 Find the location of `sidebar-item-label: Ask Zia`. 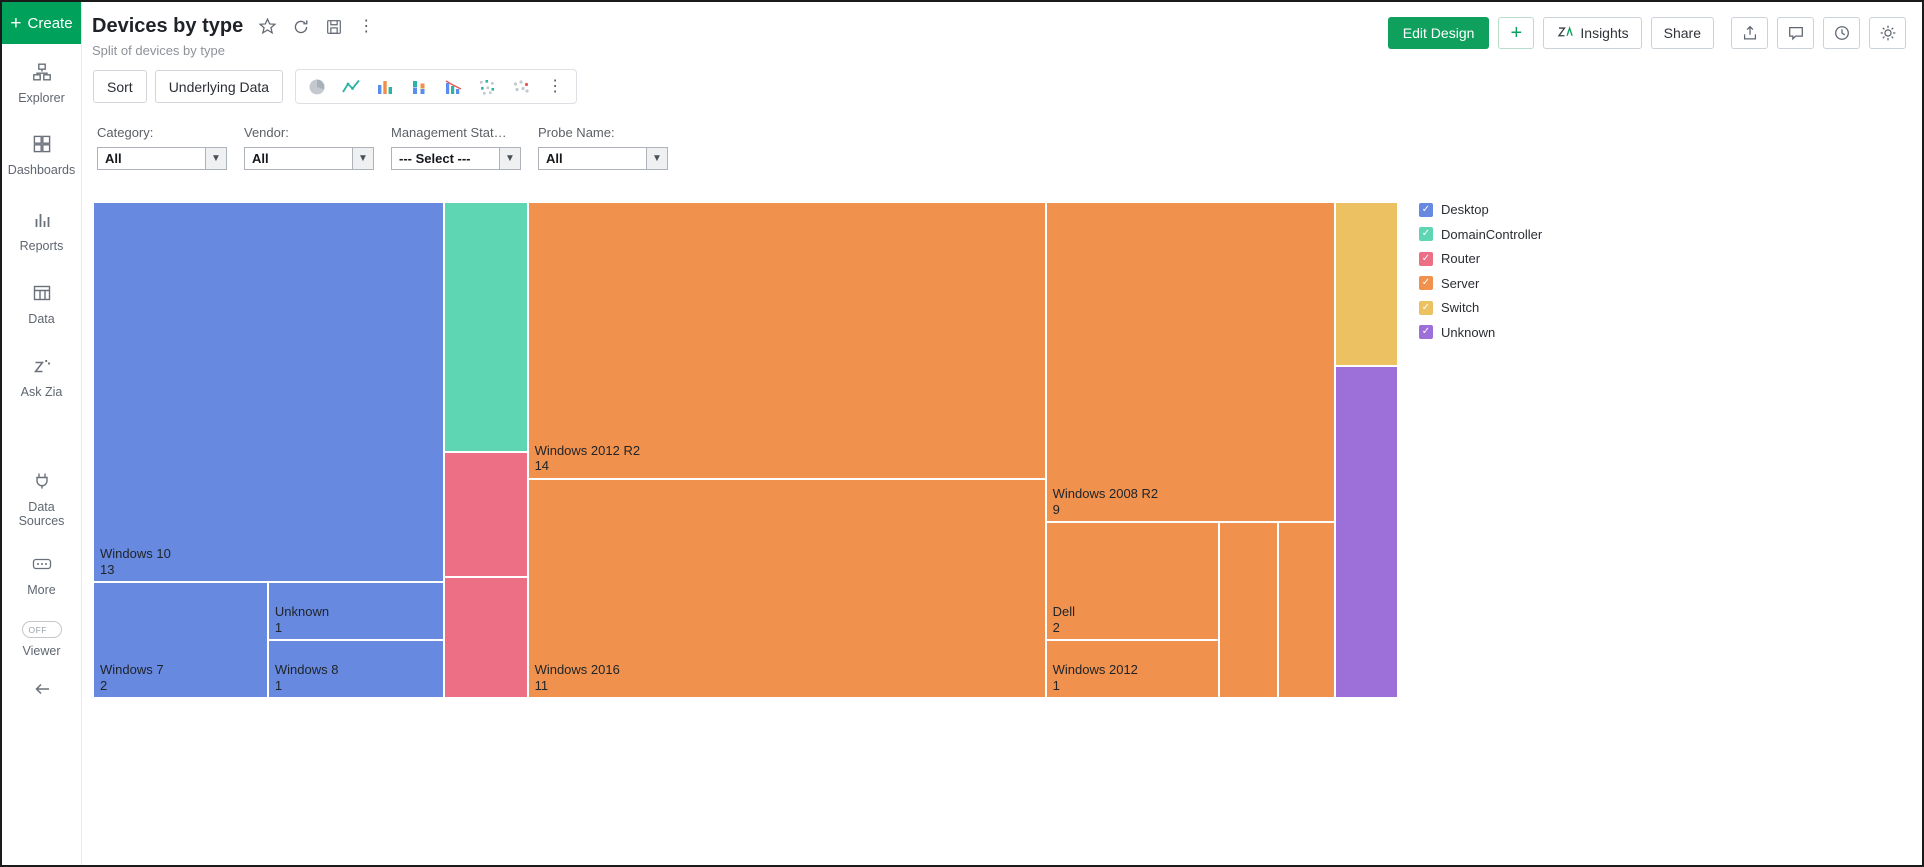

sidebar-item-label: Ask Zia is located at coordinates (41, 392).